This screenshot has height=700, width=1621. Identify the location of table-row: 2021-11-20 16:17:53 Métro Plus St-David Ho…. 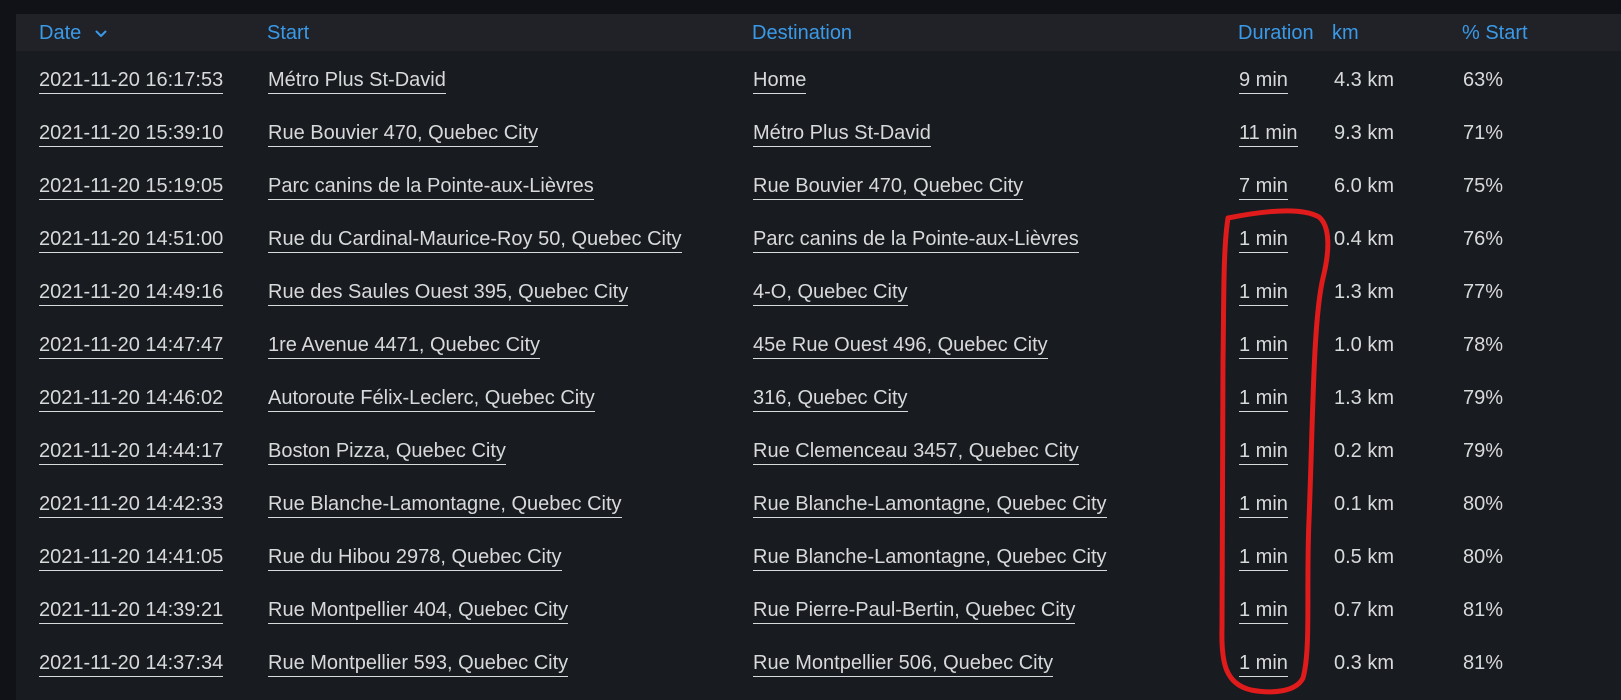
(818, 77).